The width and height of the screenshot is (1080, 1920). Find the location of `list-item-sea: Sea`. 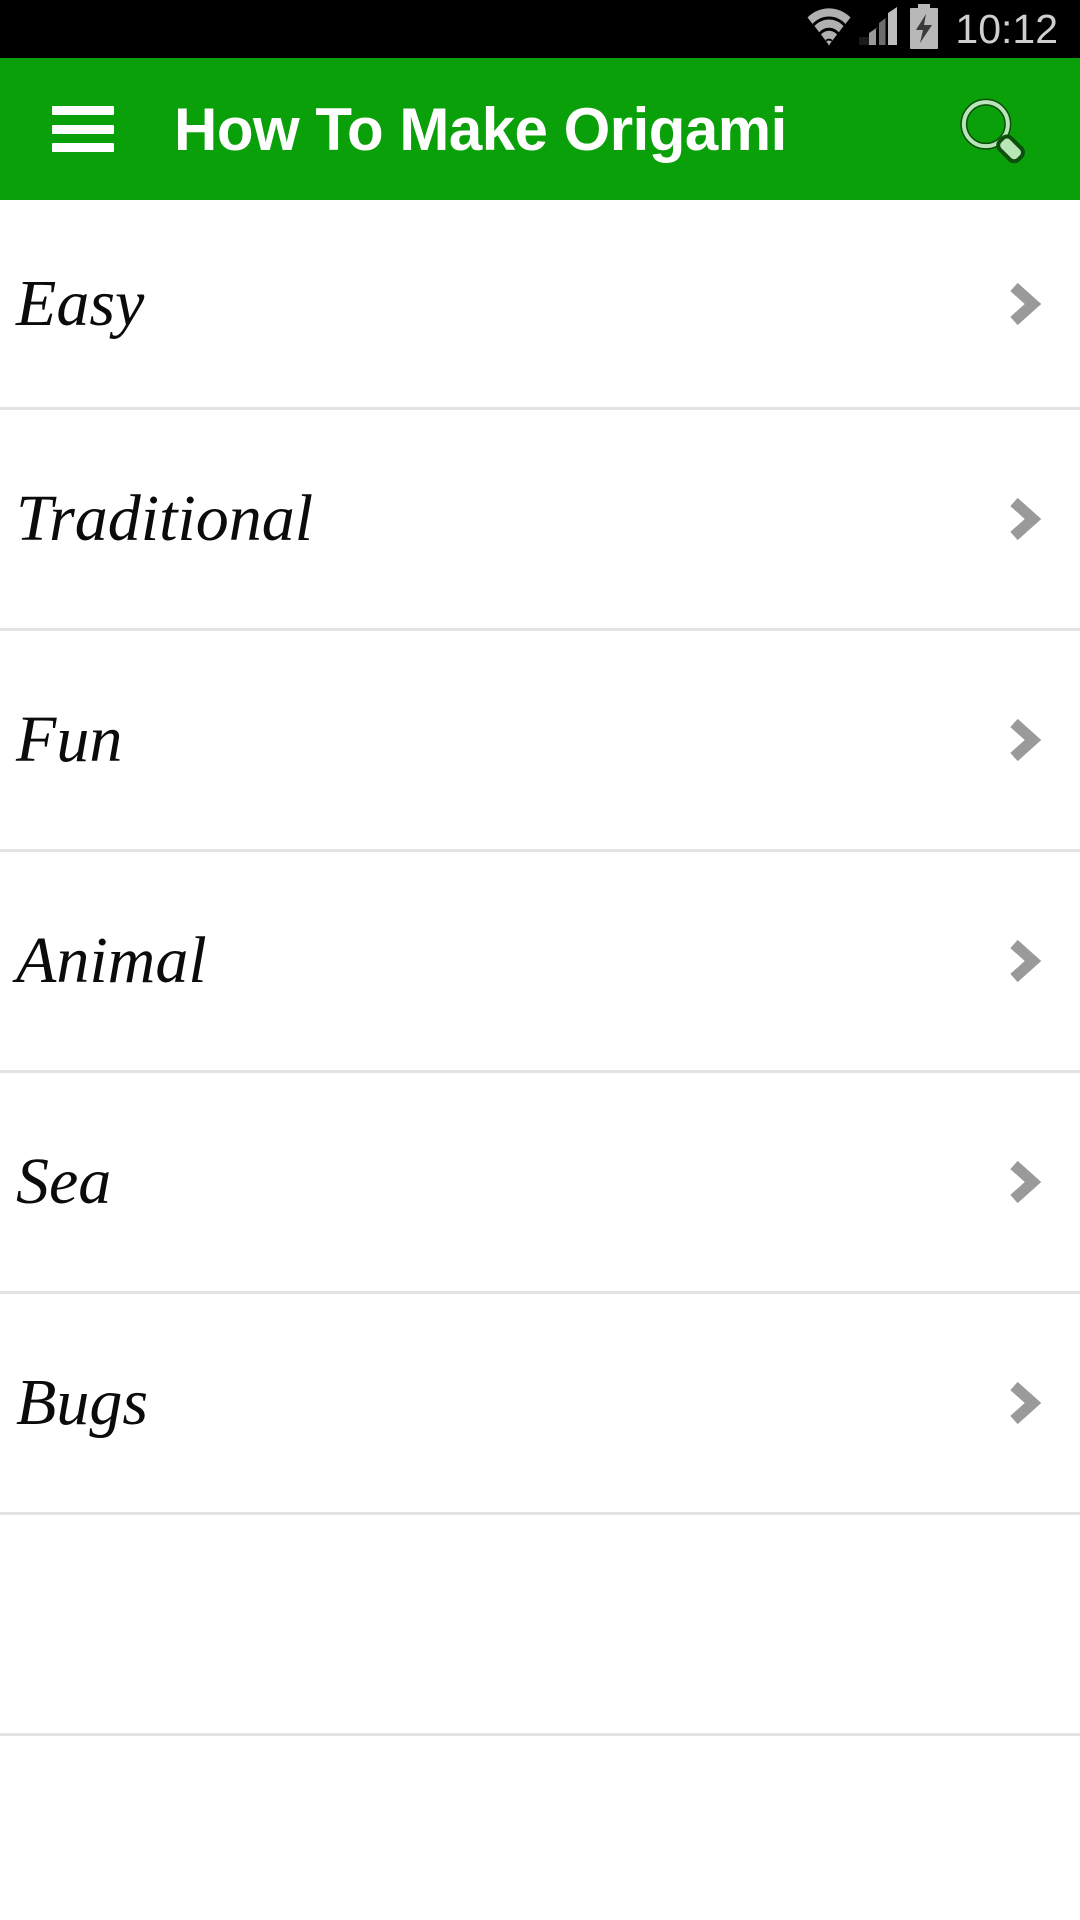

list-item-sea: Sea is located at coordinates (540, 1183).